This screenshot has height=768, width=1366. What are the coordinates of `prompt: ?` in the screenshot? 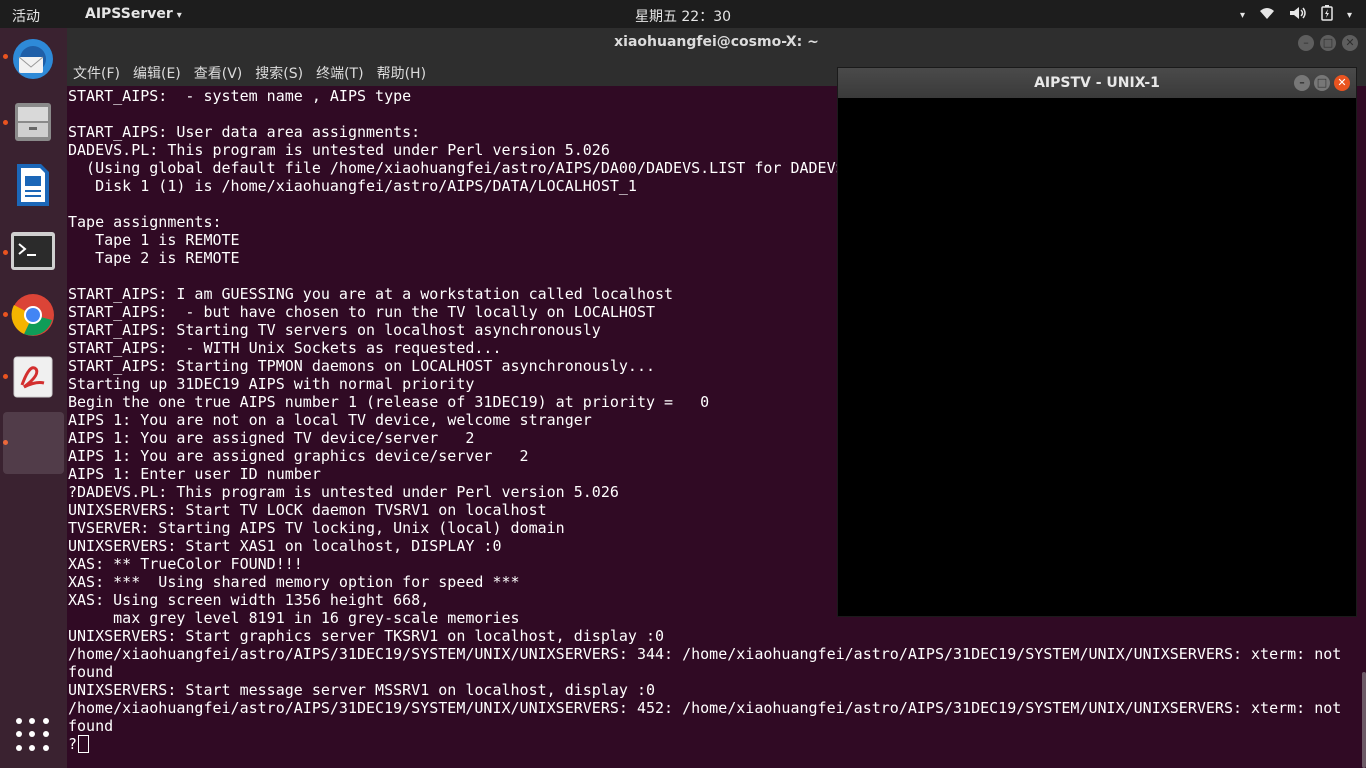 It's located at (73, 744).